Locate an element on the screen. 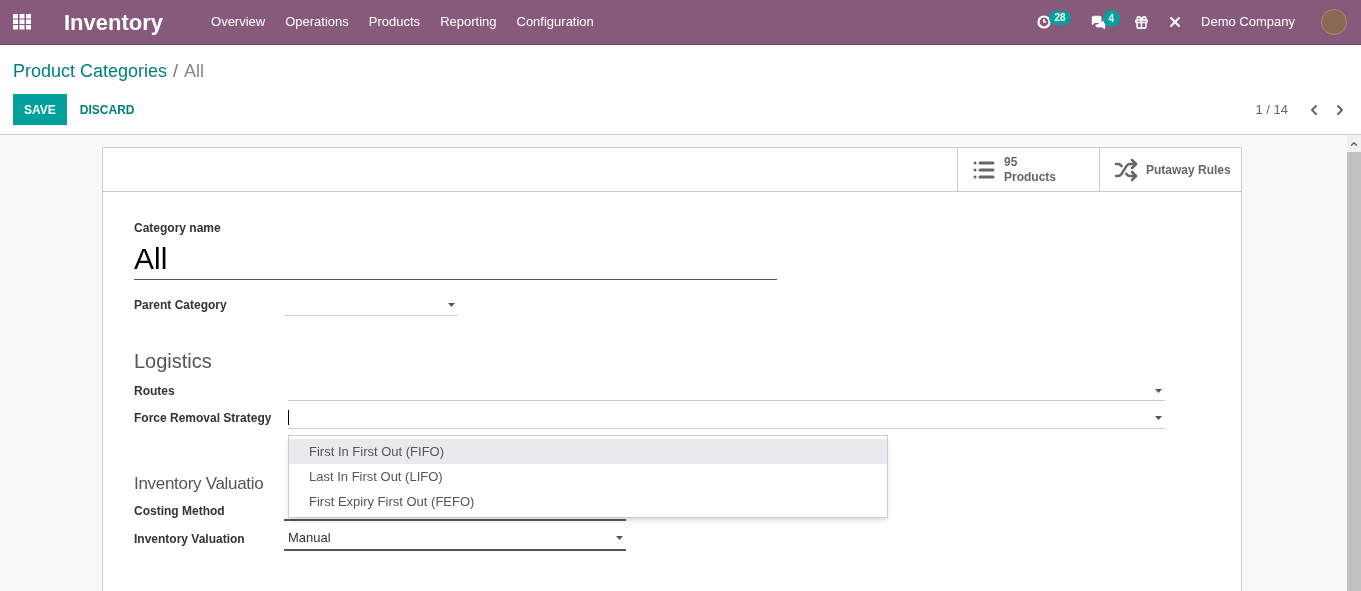  activity-count-badge: 28 is located at coordinates (1060, 18).